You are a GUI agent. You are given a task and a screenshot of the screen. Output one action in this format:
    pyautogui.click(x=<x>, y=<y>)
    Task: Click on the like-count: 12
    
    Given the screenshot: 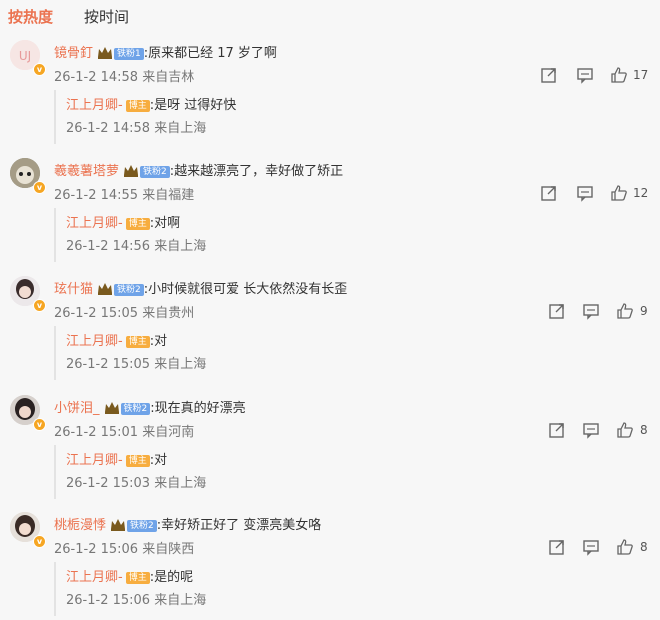 What is the action you would take?
    pyautogui.click(x=641, y=193)
    